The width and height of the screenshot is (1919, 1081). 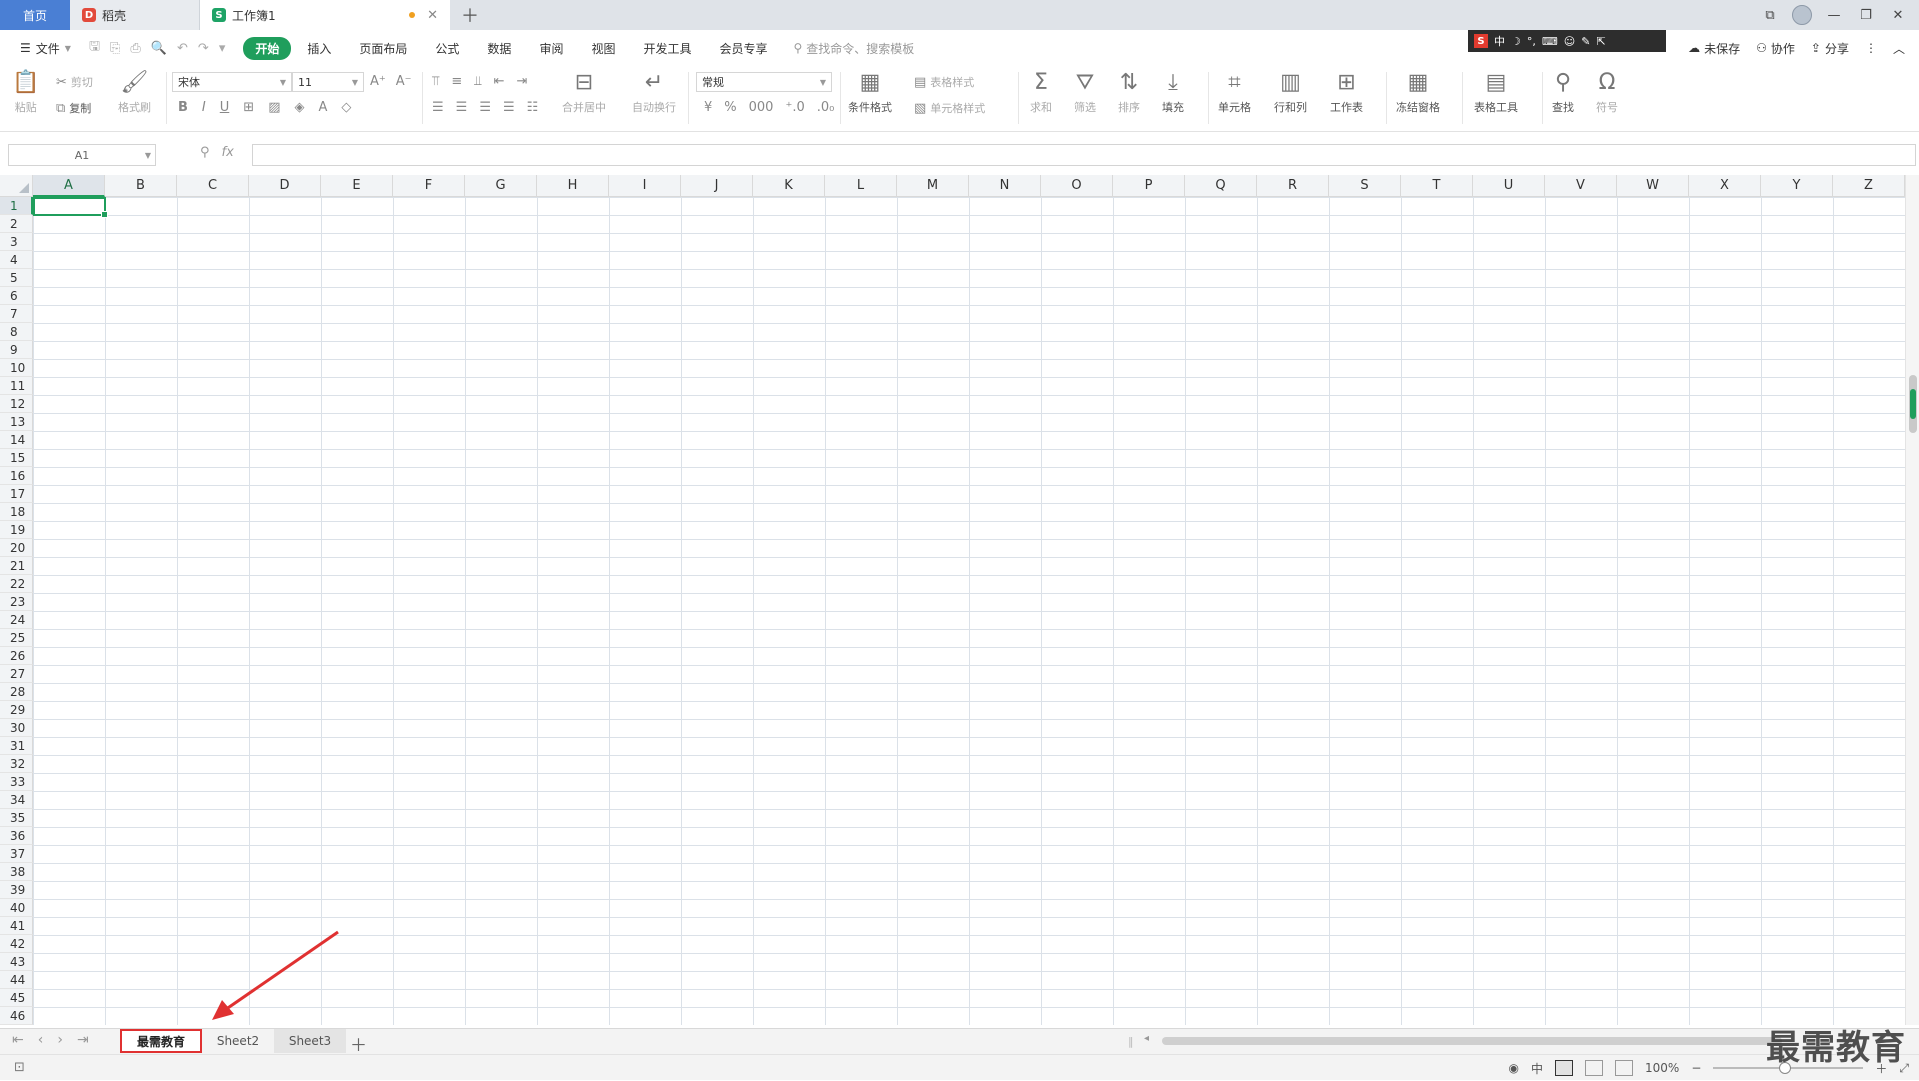 What do you see at coordinates (573, 186) in the screenshot?
I see `column-header-h: H` at bounding box center [573, 186].